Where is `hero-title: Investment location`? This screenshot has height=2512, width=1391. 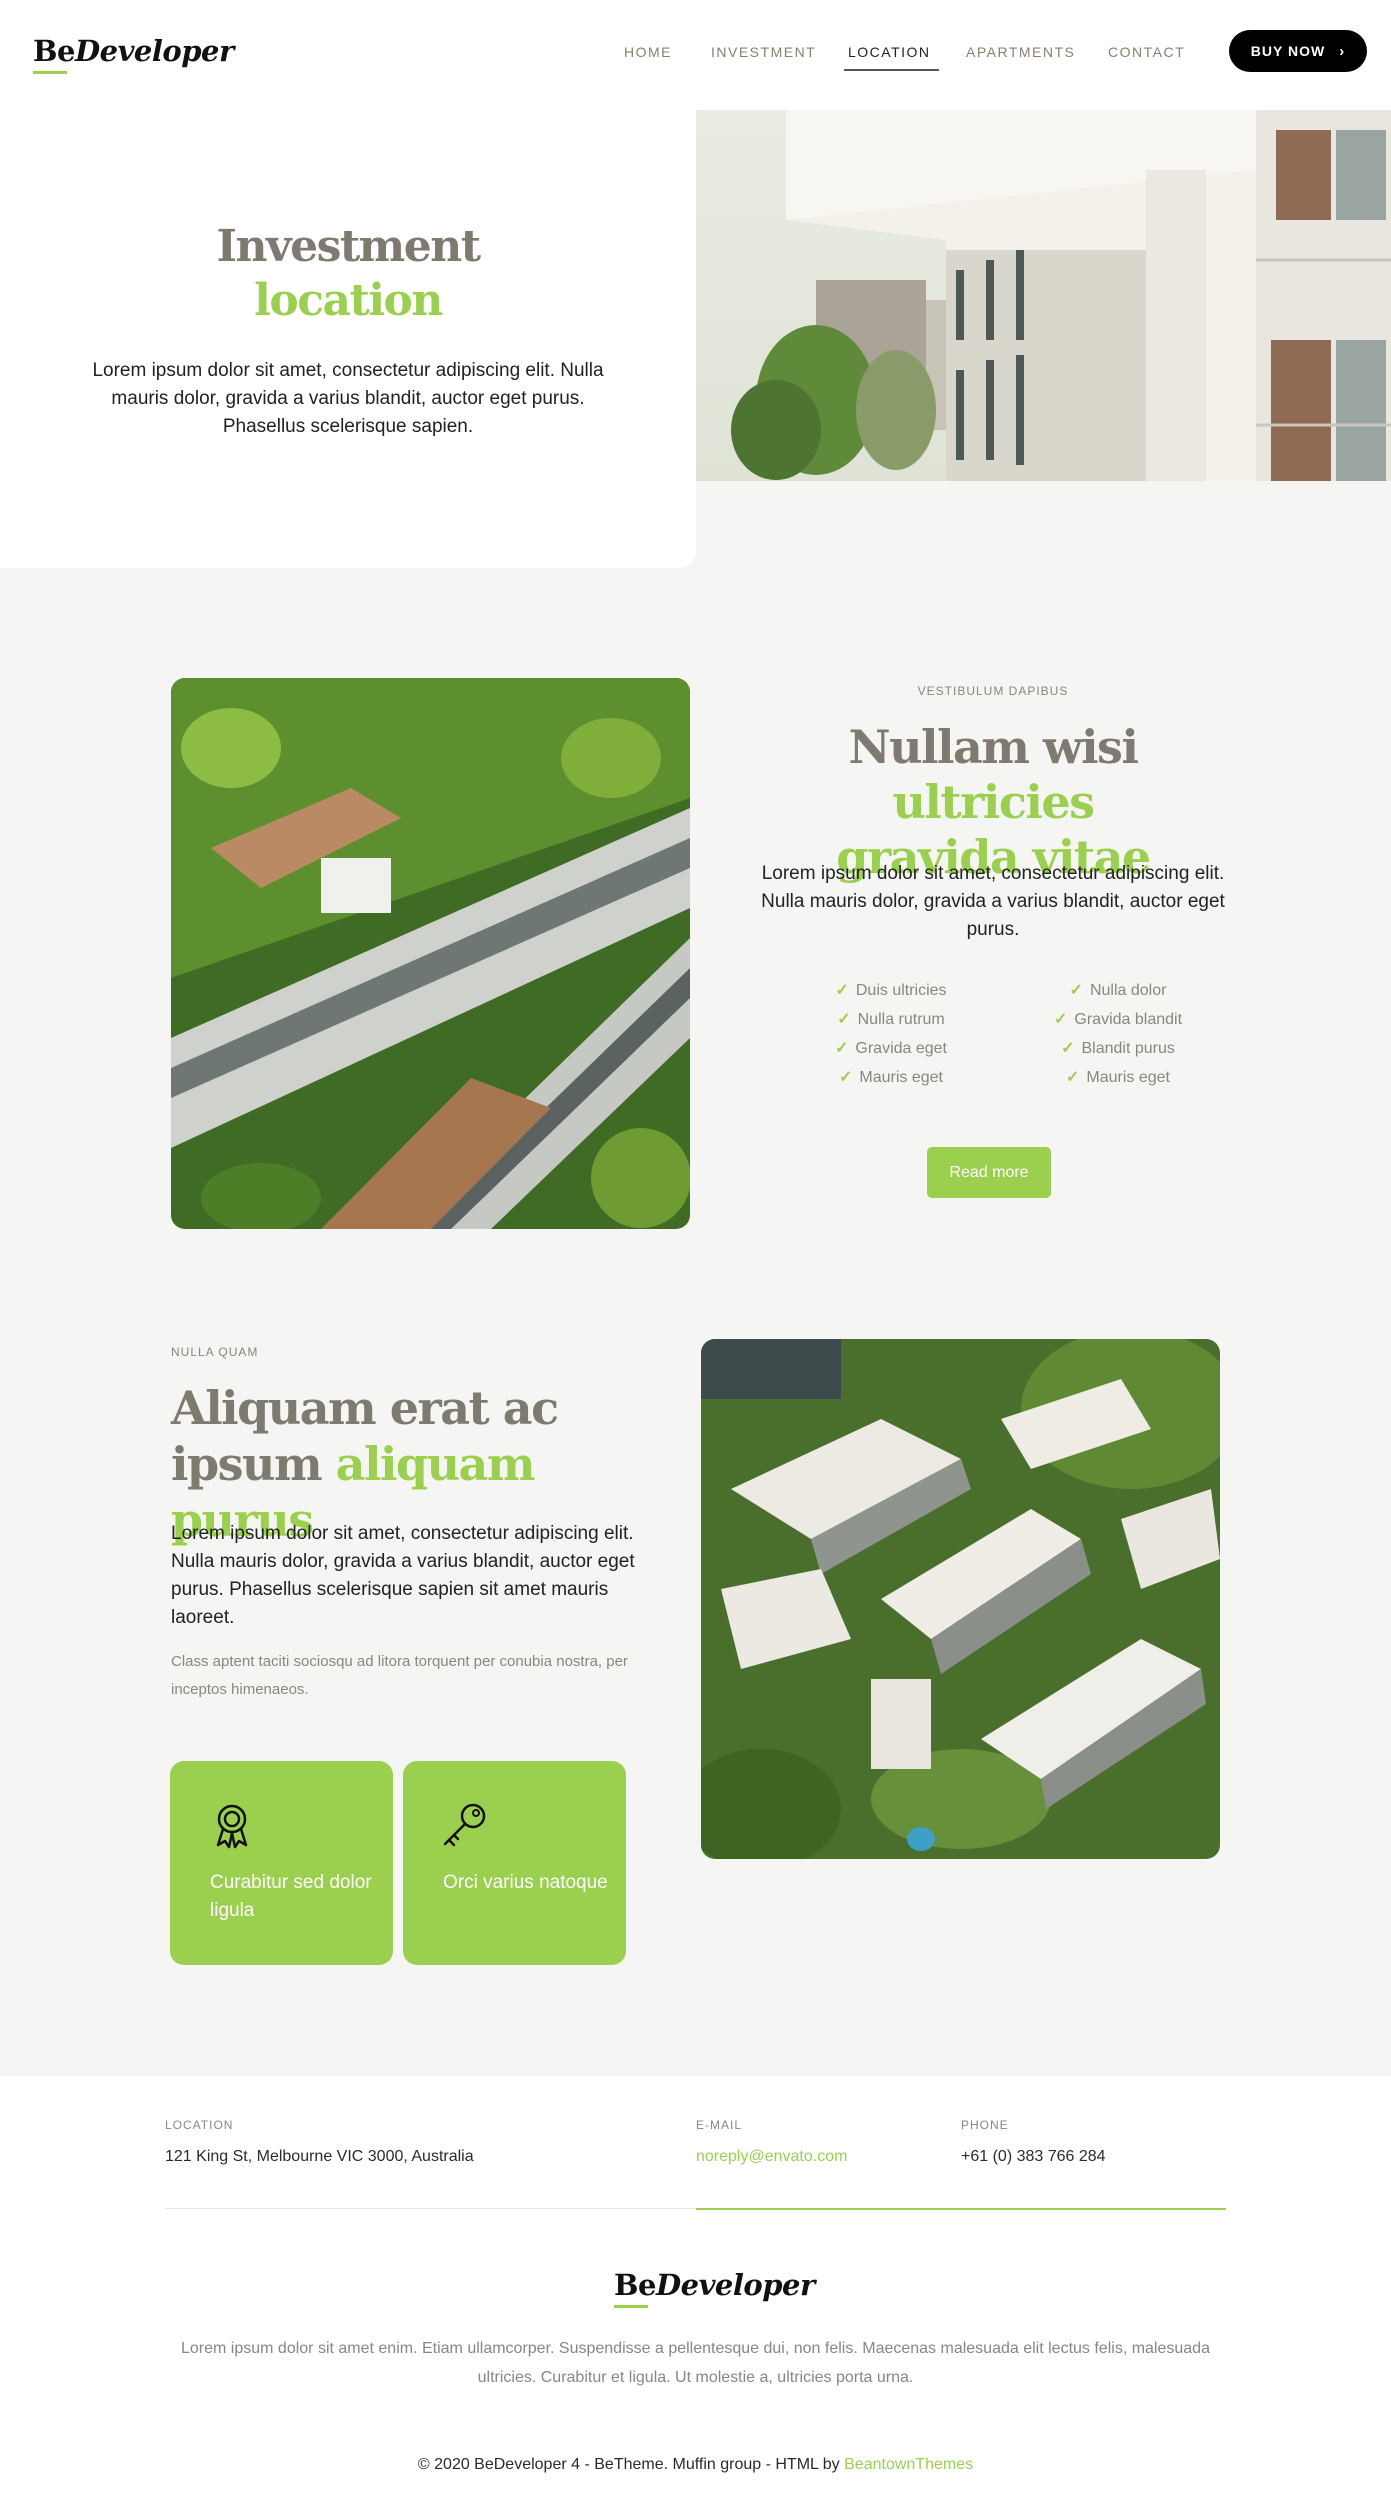 hero-title: Investment location is located at coordinates (348, 274).